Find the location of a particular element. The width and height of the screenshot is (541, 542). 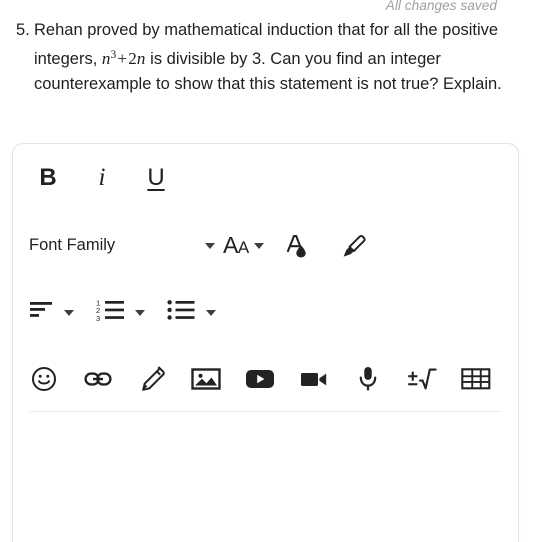

math-expression: n3+2n is located at coordinates (123, 59).